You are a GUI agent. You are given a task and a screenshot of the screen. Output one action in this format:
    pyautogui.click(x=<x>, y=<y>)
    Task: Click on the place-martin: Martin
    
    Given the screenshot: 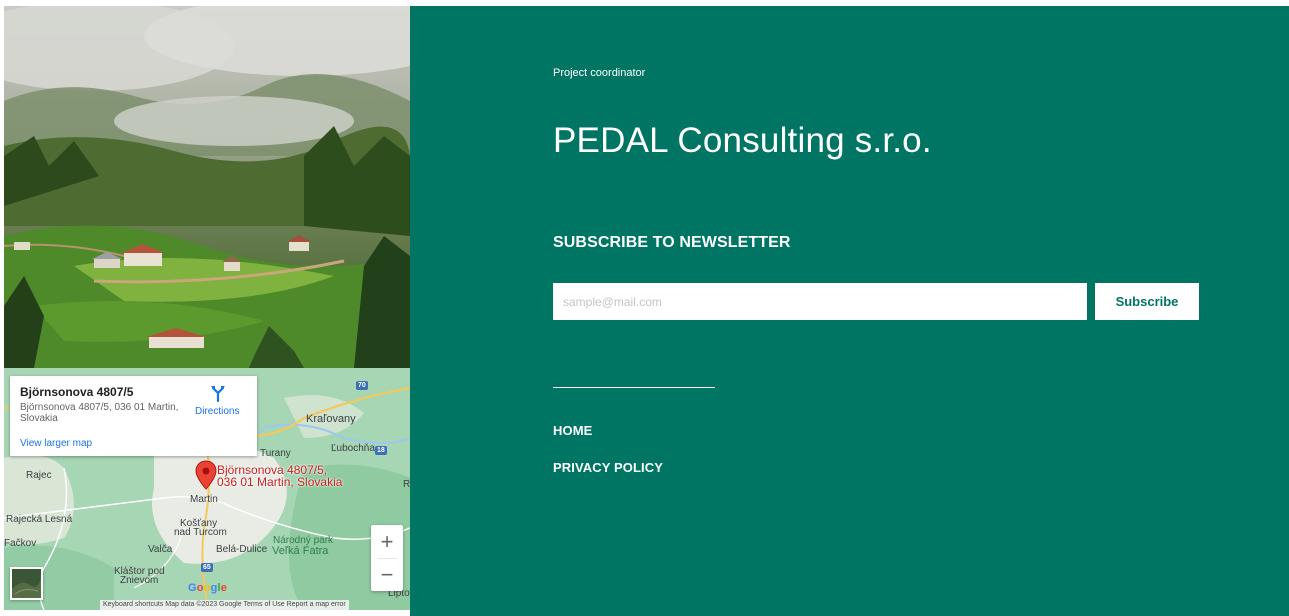 What is the action you would take?
    pyautogui.click(x=204, y=499)
    